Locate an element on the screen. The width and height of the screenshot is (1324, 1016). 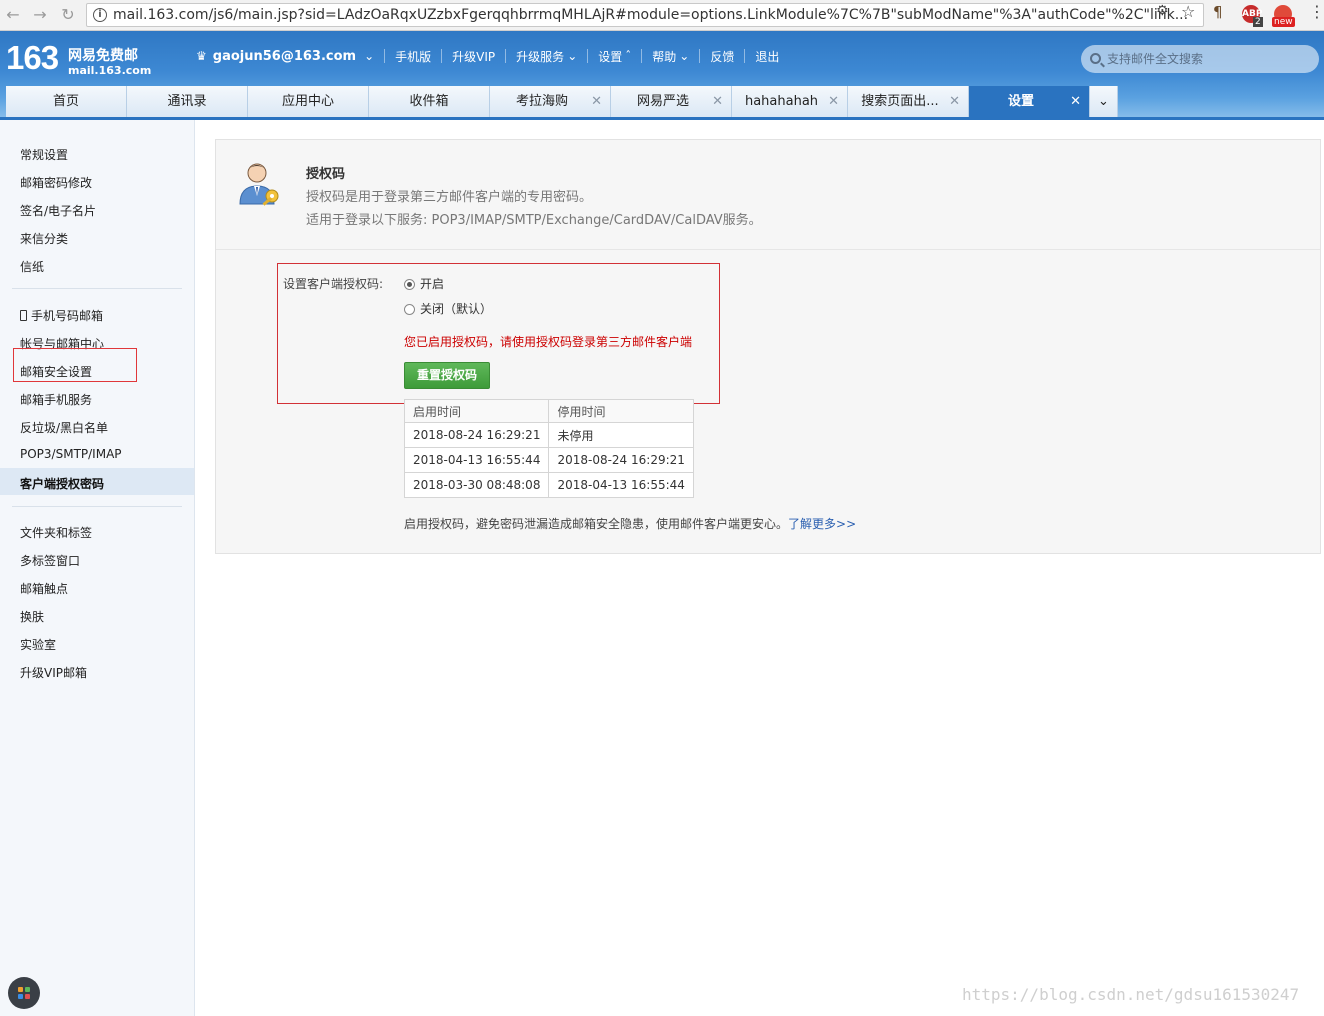
column-header: 启用时间 is located at coordinates (476, 411).